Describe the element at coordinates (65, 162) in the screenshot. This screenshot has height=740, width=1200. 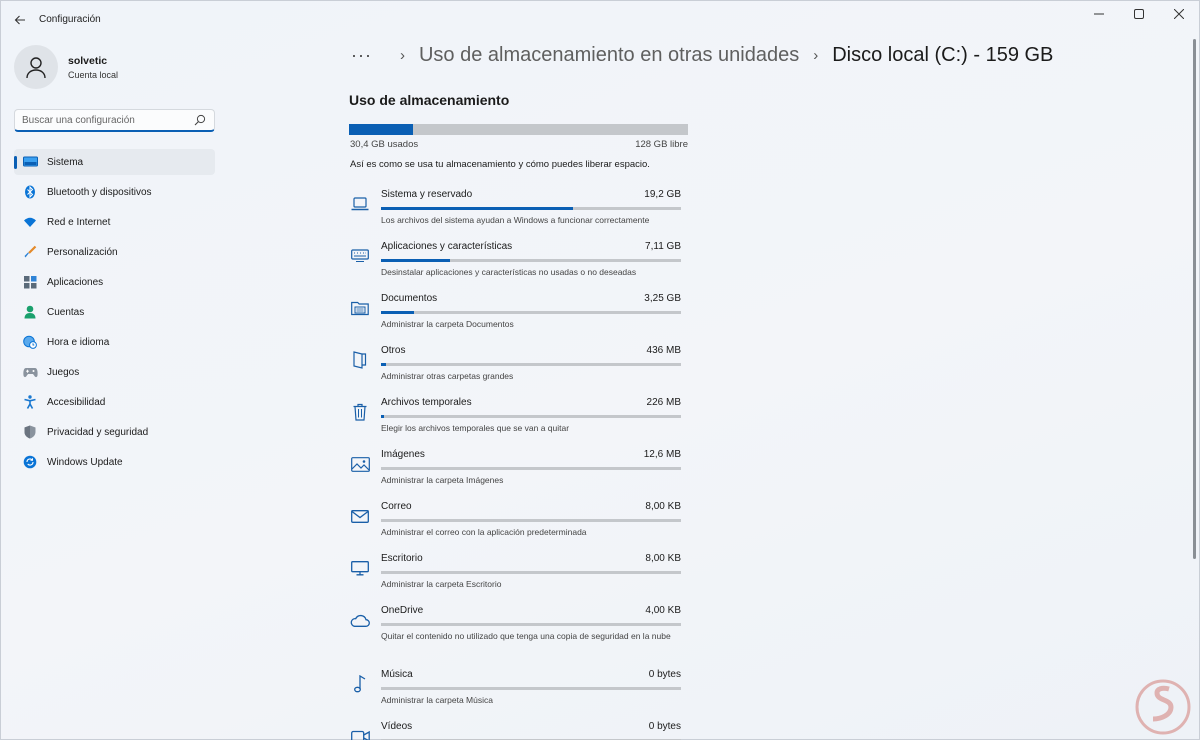
I see `sidebar-item-label: Sistema` at that location.